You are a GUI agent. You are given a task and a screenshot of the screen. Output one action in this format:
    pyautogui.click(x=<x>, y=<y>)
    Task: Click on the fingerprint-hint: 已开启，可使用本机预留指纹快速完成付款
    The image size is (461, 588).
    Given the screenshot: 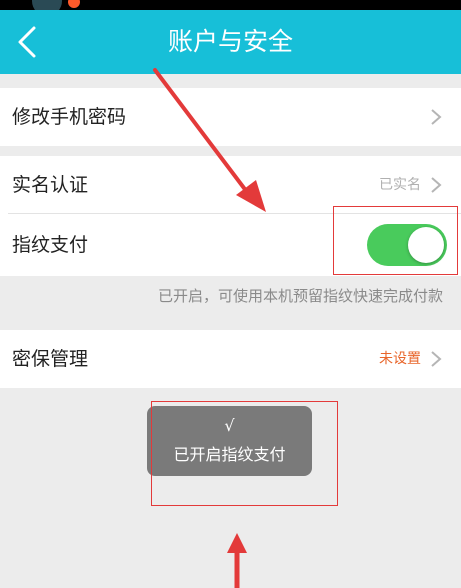 What is the action you would take?
    pyautogui.click(x=300, y=296)
    